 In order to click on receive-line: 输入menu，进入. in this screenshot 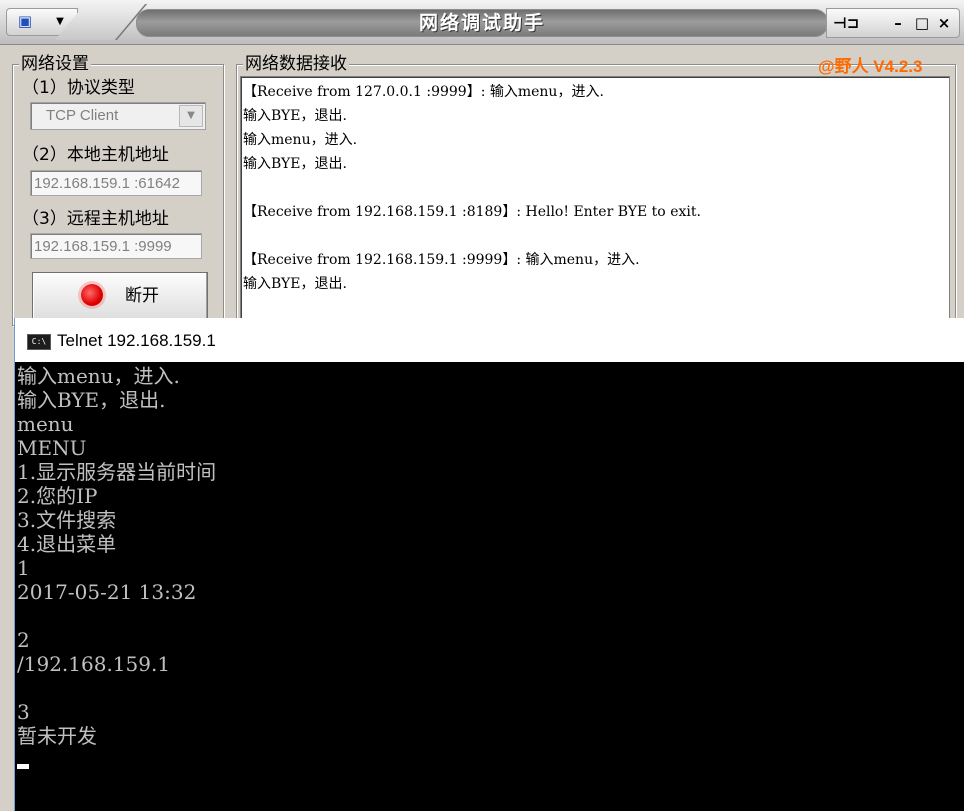, I will do `click(300, 140)`.